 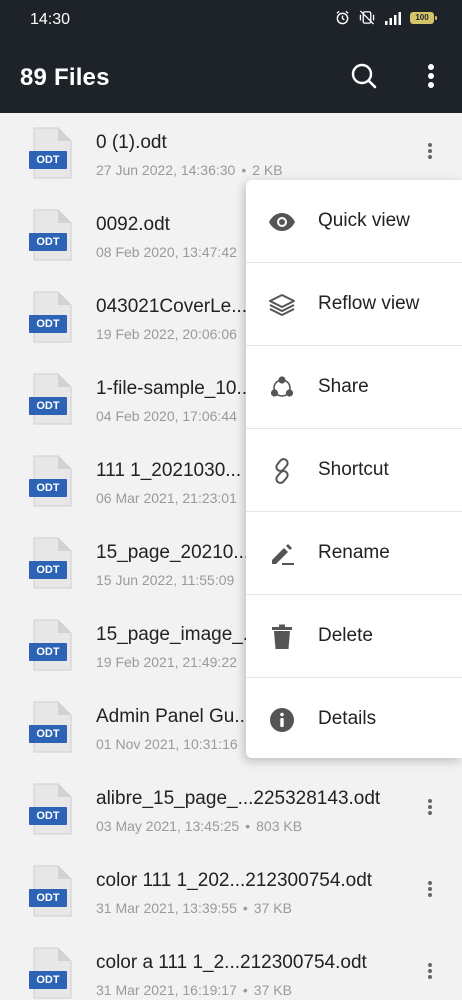 What do you see at coordinates (342, 17) in the screenshot?
I see `alarm-icon` at bounding box center [342, 17].